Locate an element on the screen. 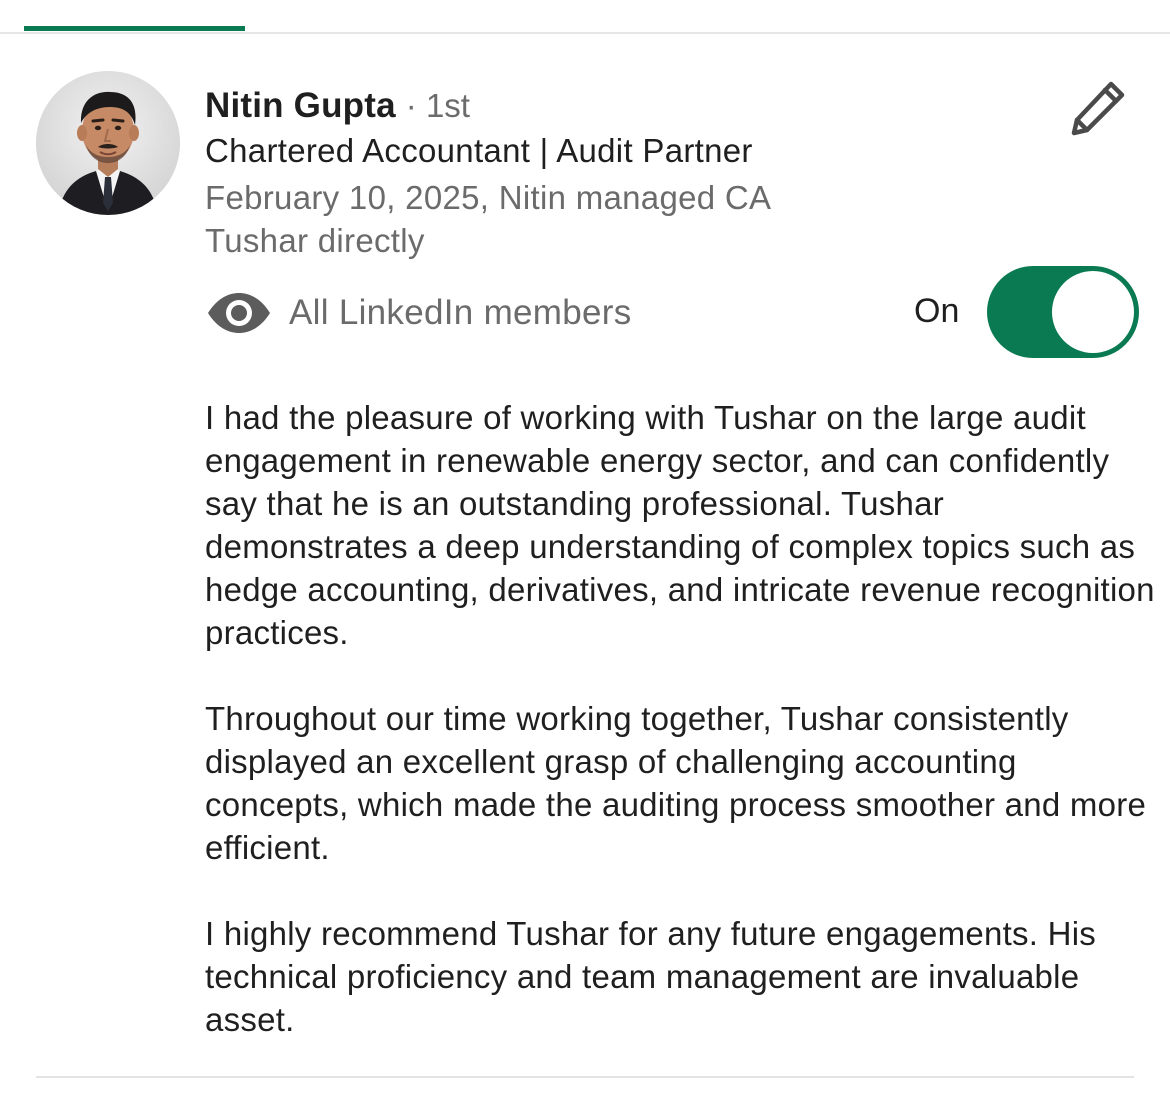  visibility-toggle is located at coordinates (1063, 312).